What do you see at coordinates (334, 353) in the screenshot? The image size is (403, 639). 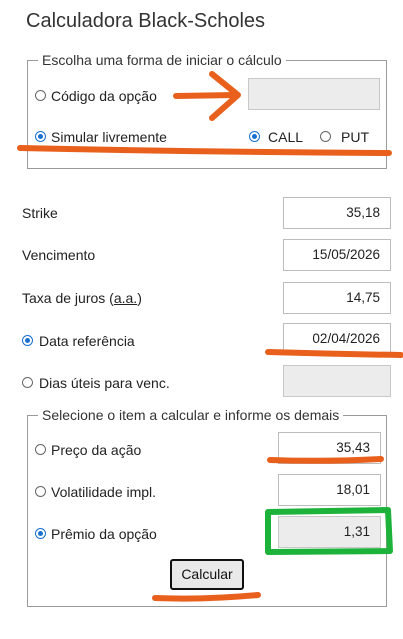 I see `underline-reference-date` at bounding box center [334, 353].